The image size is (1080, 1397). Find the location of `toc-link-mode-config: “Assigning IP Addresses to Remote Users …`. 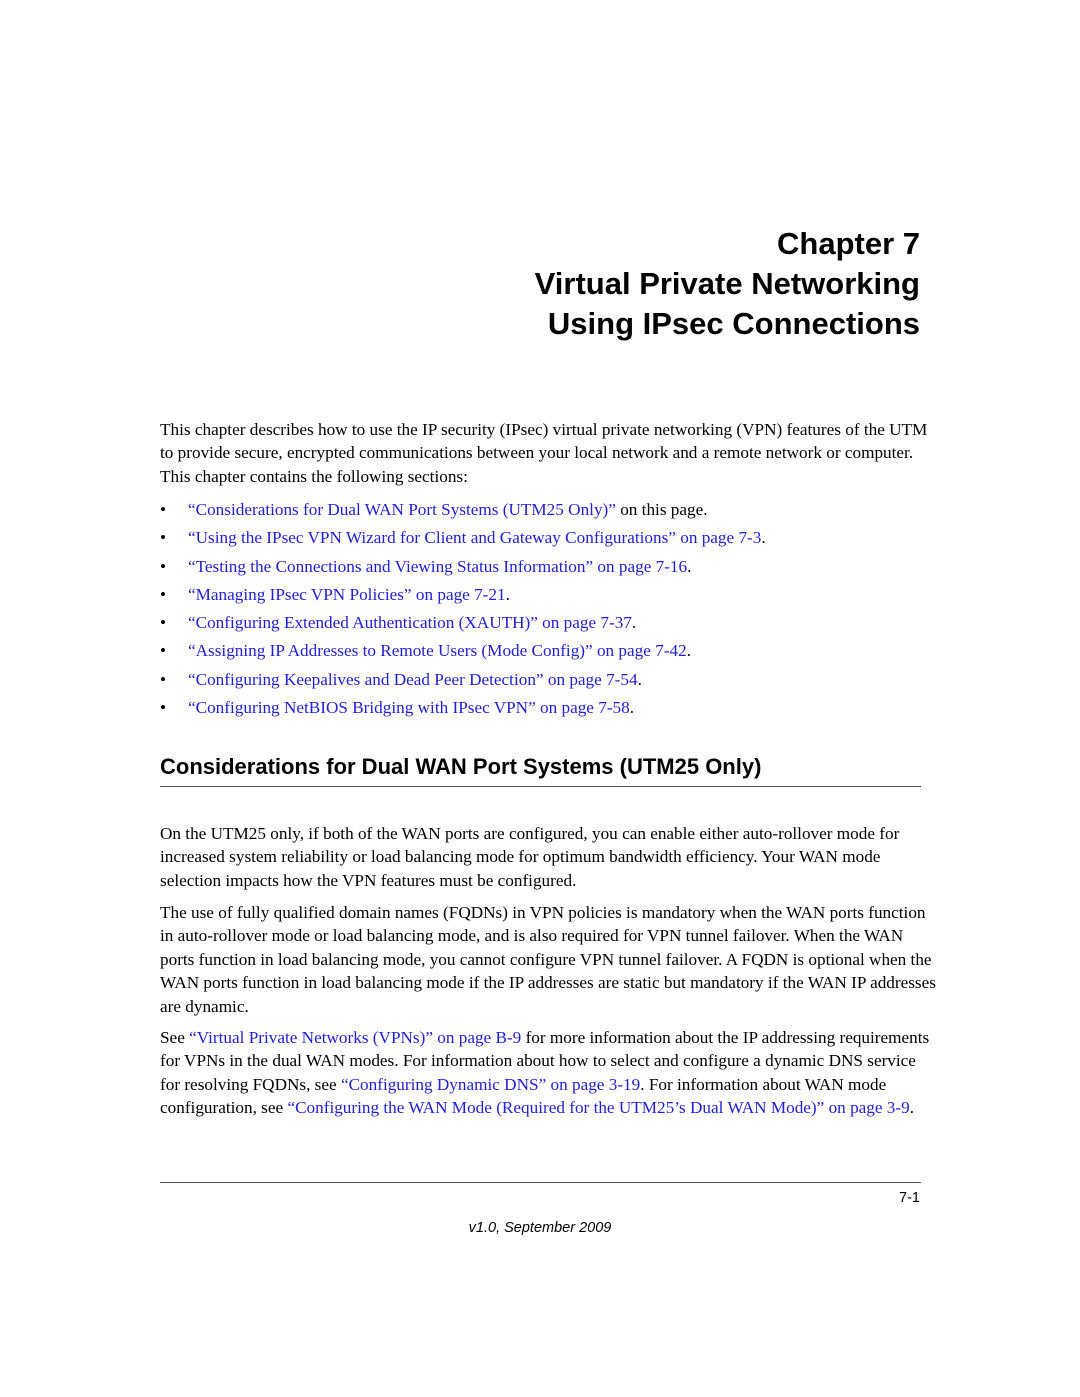

toc-link-mode-config: “Assigning IP Addresses to Remote Users … is located at coordinates (437, 650).